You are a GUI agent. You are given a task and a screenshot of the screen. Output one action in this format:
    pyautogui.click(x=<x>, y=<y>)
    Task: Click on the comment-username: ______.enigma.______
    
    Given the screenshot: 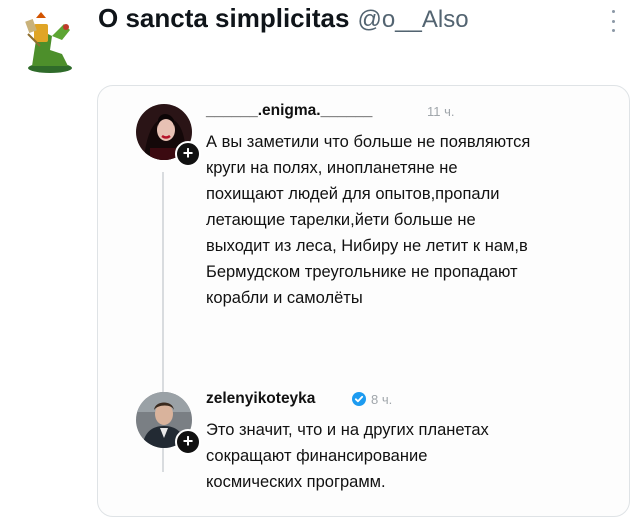 What is the action you would take?
    pyautogui.click(x=289, y=111)
    